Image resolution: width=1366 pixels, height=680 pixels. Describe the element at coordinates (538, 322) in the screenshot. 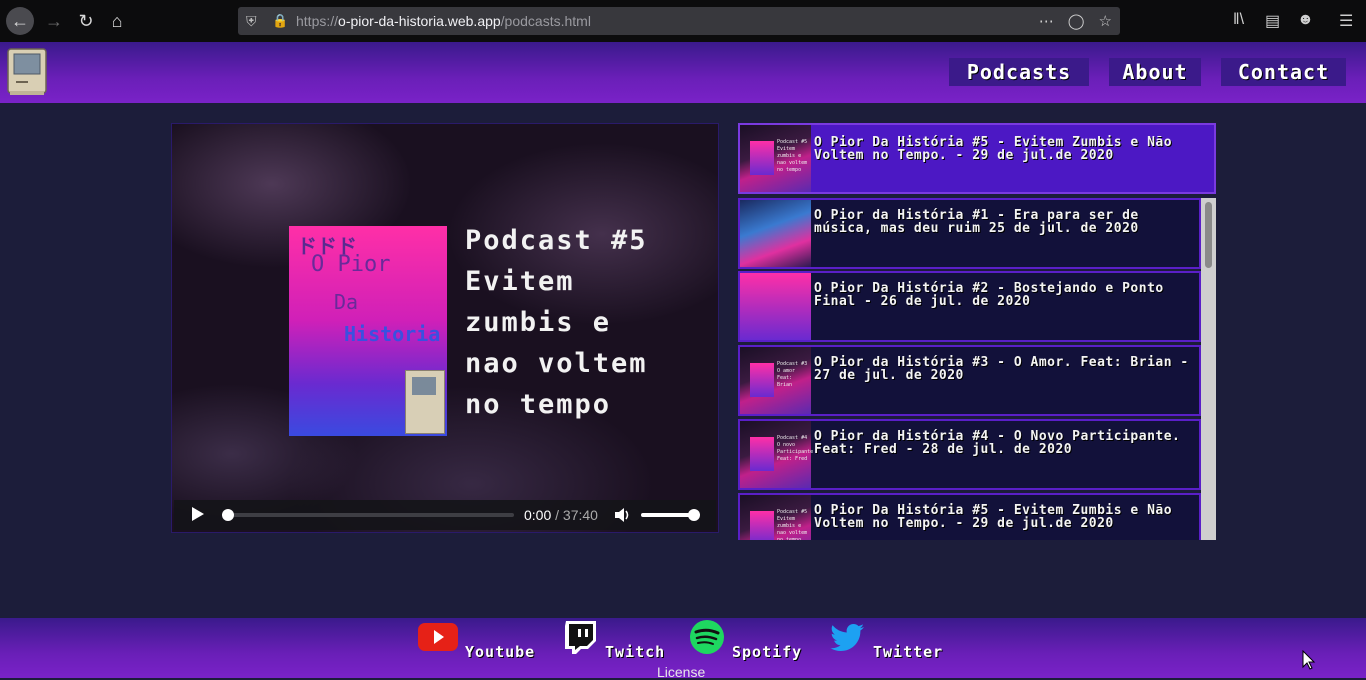

I see `cover-title-line: zumbis e` at that location.